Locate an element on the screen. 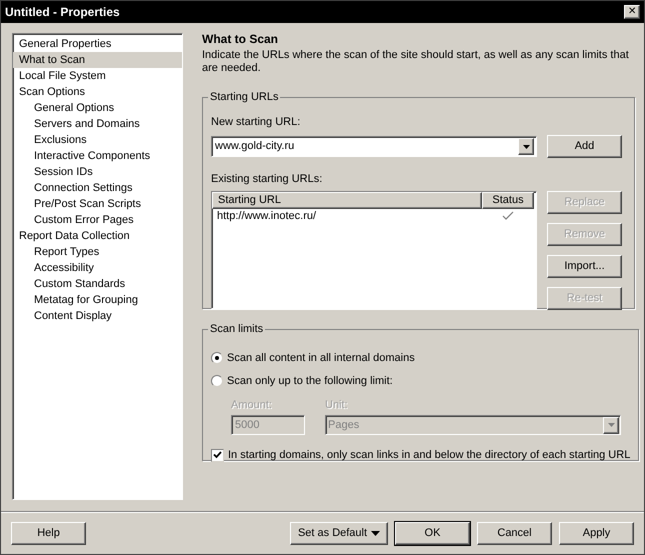  tree-item: Local File System is located at coordinates (97, 76).